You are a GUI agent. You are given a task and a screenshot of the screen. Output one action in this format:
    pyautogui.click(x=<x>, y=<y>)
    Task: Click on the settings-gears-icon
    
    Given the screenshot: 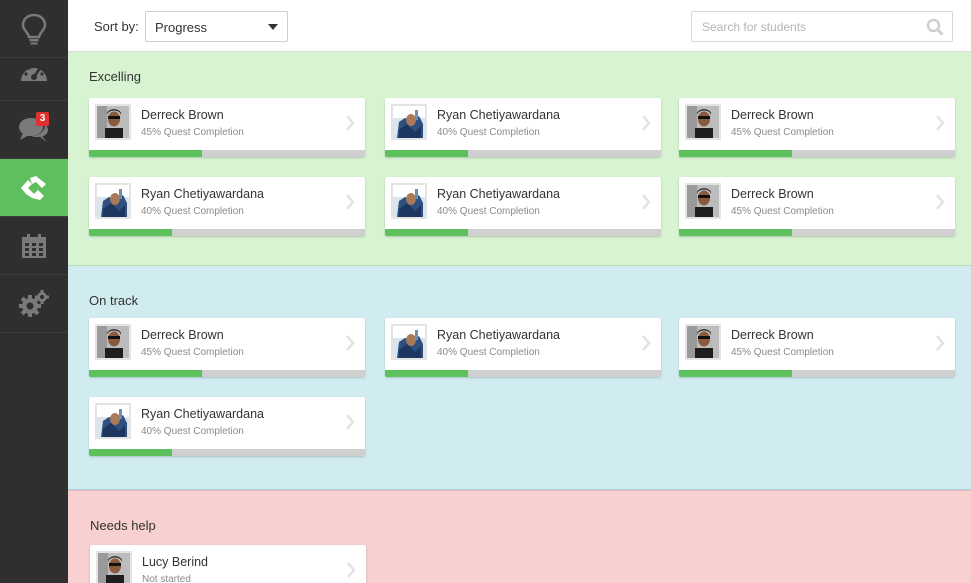 What is the action you would take?
    pyautogui.click(x=34, y=303)
    